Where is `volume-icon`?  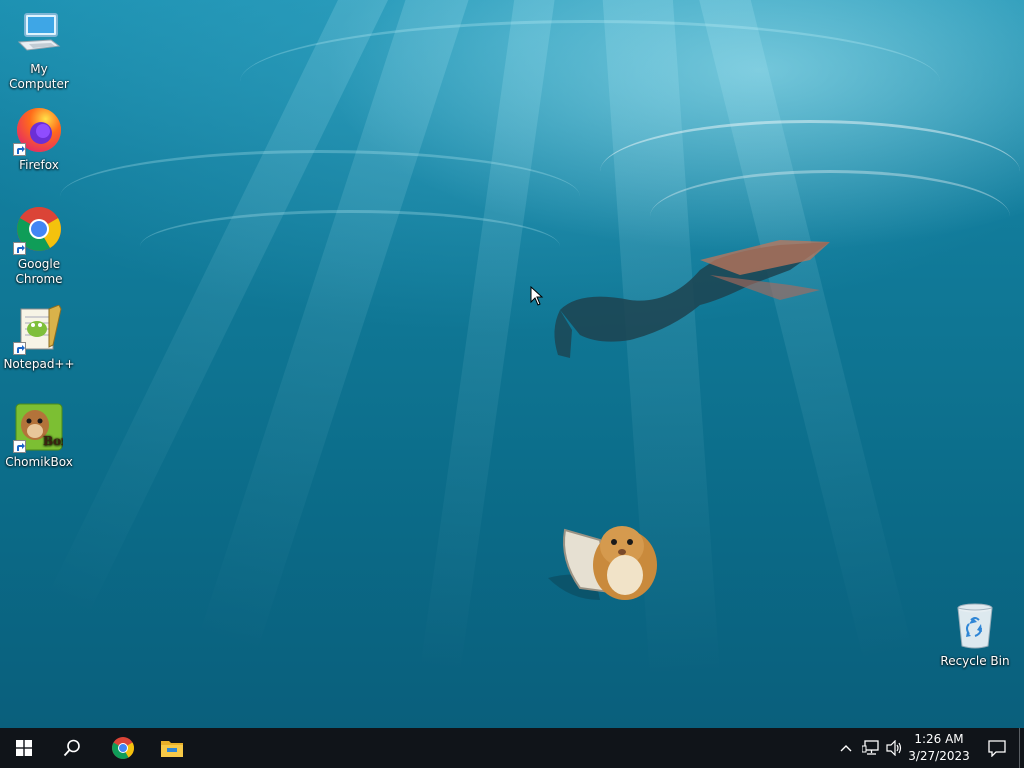
volume-icon is located at coordinates (894, 748).